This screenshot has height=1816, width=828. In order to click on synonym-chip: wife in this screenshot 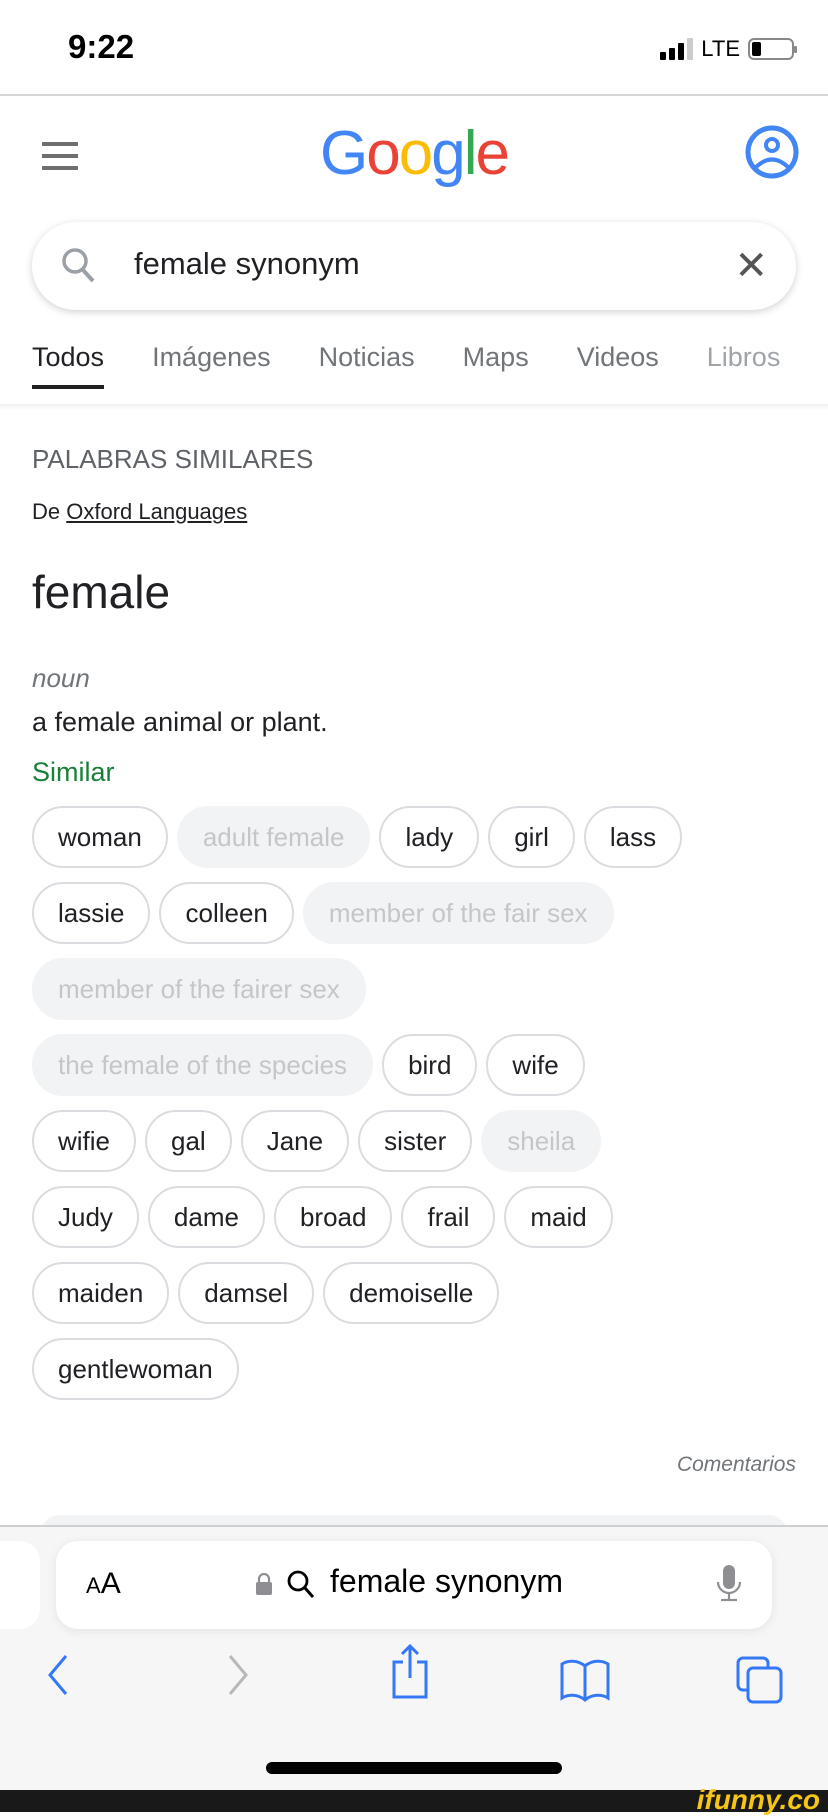, I will do `click(535, 1065)`.